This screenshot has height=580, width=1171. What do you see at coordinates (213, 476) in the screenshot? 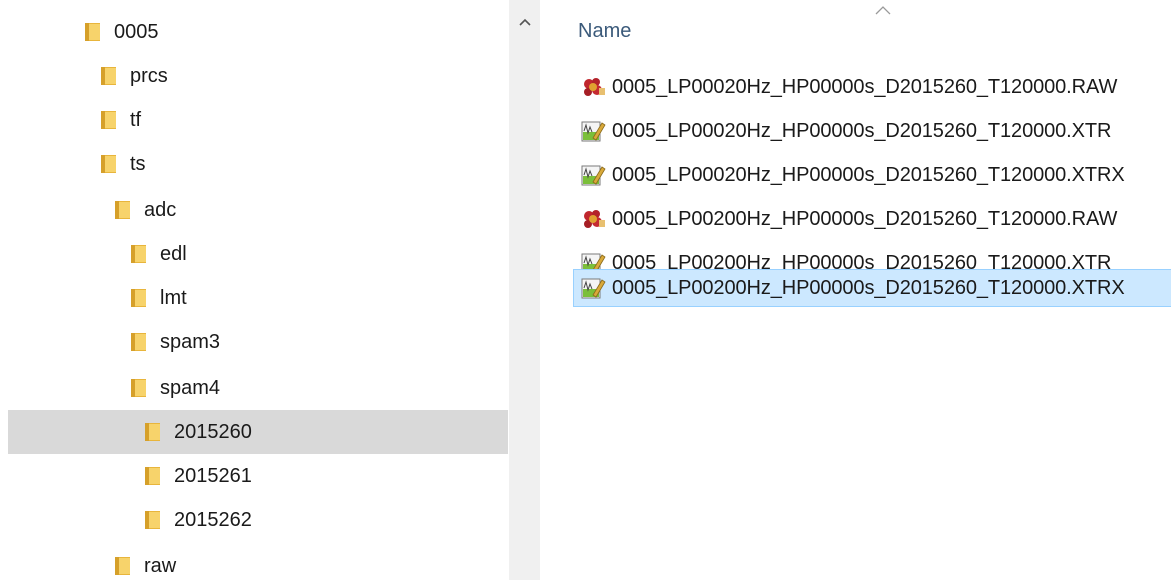
I see `tree-item-label: 2015261` at bounding box center [213, 476].